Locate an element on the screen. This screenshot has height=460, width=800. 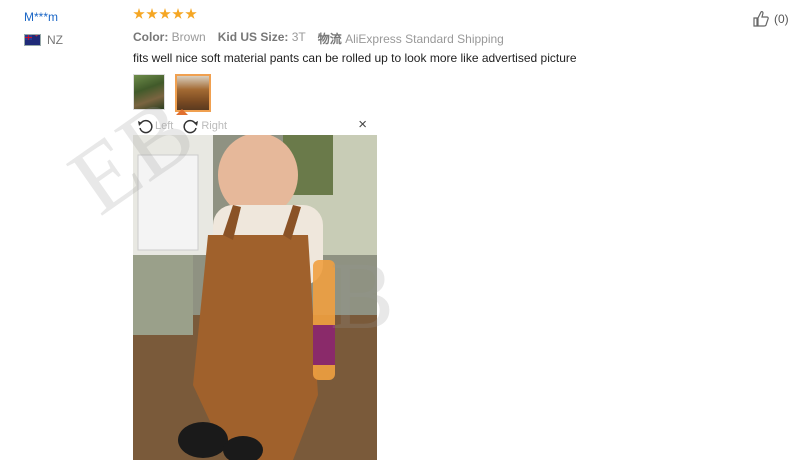
rotate-right-label: Right is located at coordinates (214, 126).